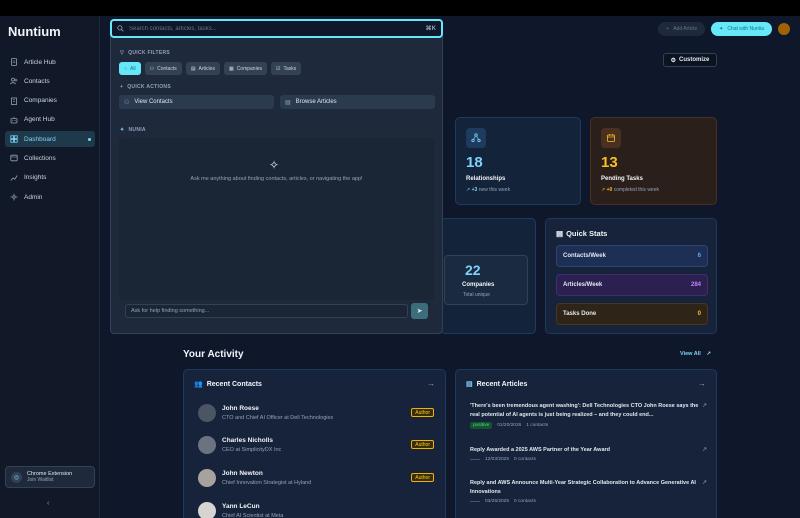  I want to click on quick-stat-label: Articles/Week, so click(583, 285).